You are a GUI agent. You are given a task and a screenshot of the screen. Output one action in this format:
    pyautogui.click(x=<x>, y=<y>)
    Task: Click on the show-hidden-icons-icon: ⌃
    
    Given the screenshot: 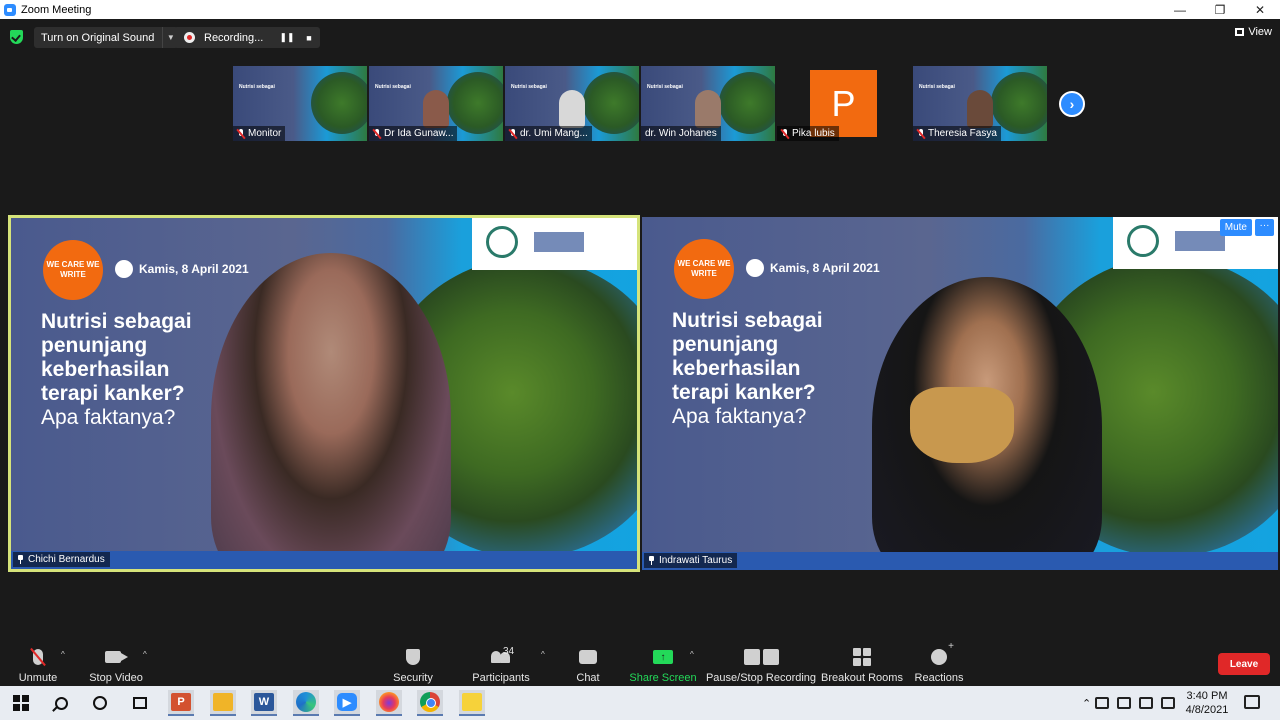 What is the action you would take?
    pyautogui.click(x=1086, y=703)
    